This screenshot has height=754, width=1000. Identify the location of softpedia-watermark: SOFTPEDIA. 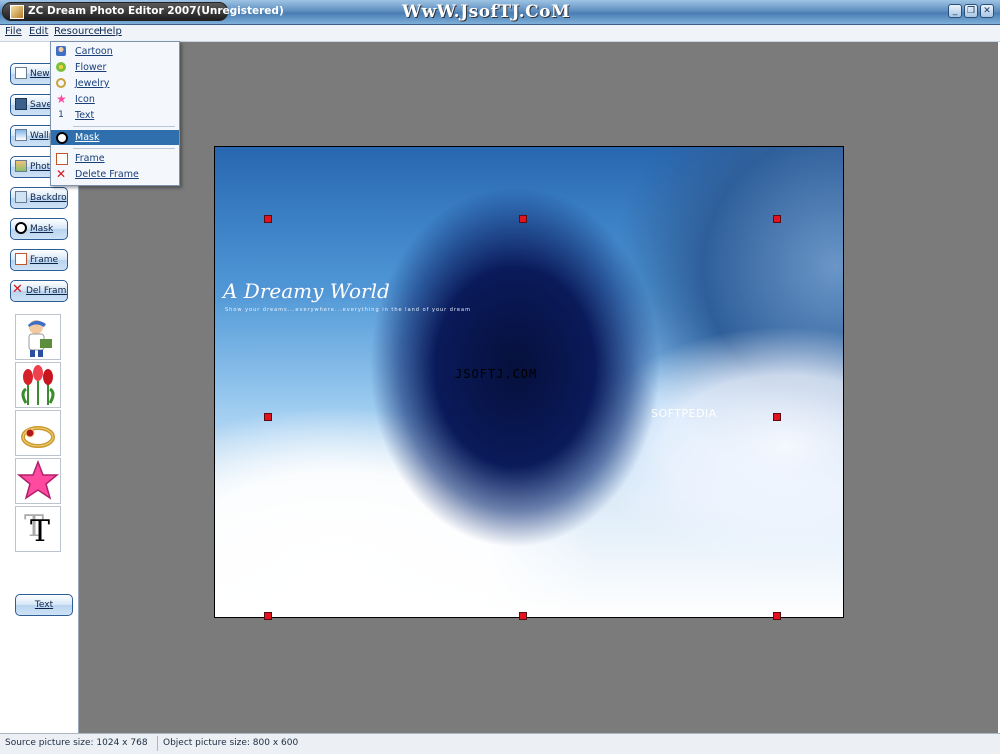
(684, 413).